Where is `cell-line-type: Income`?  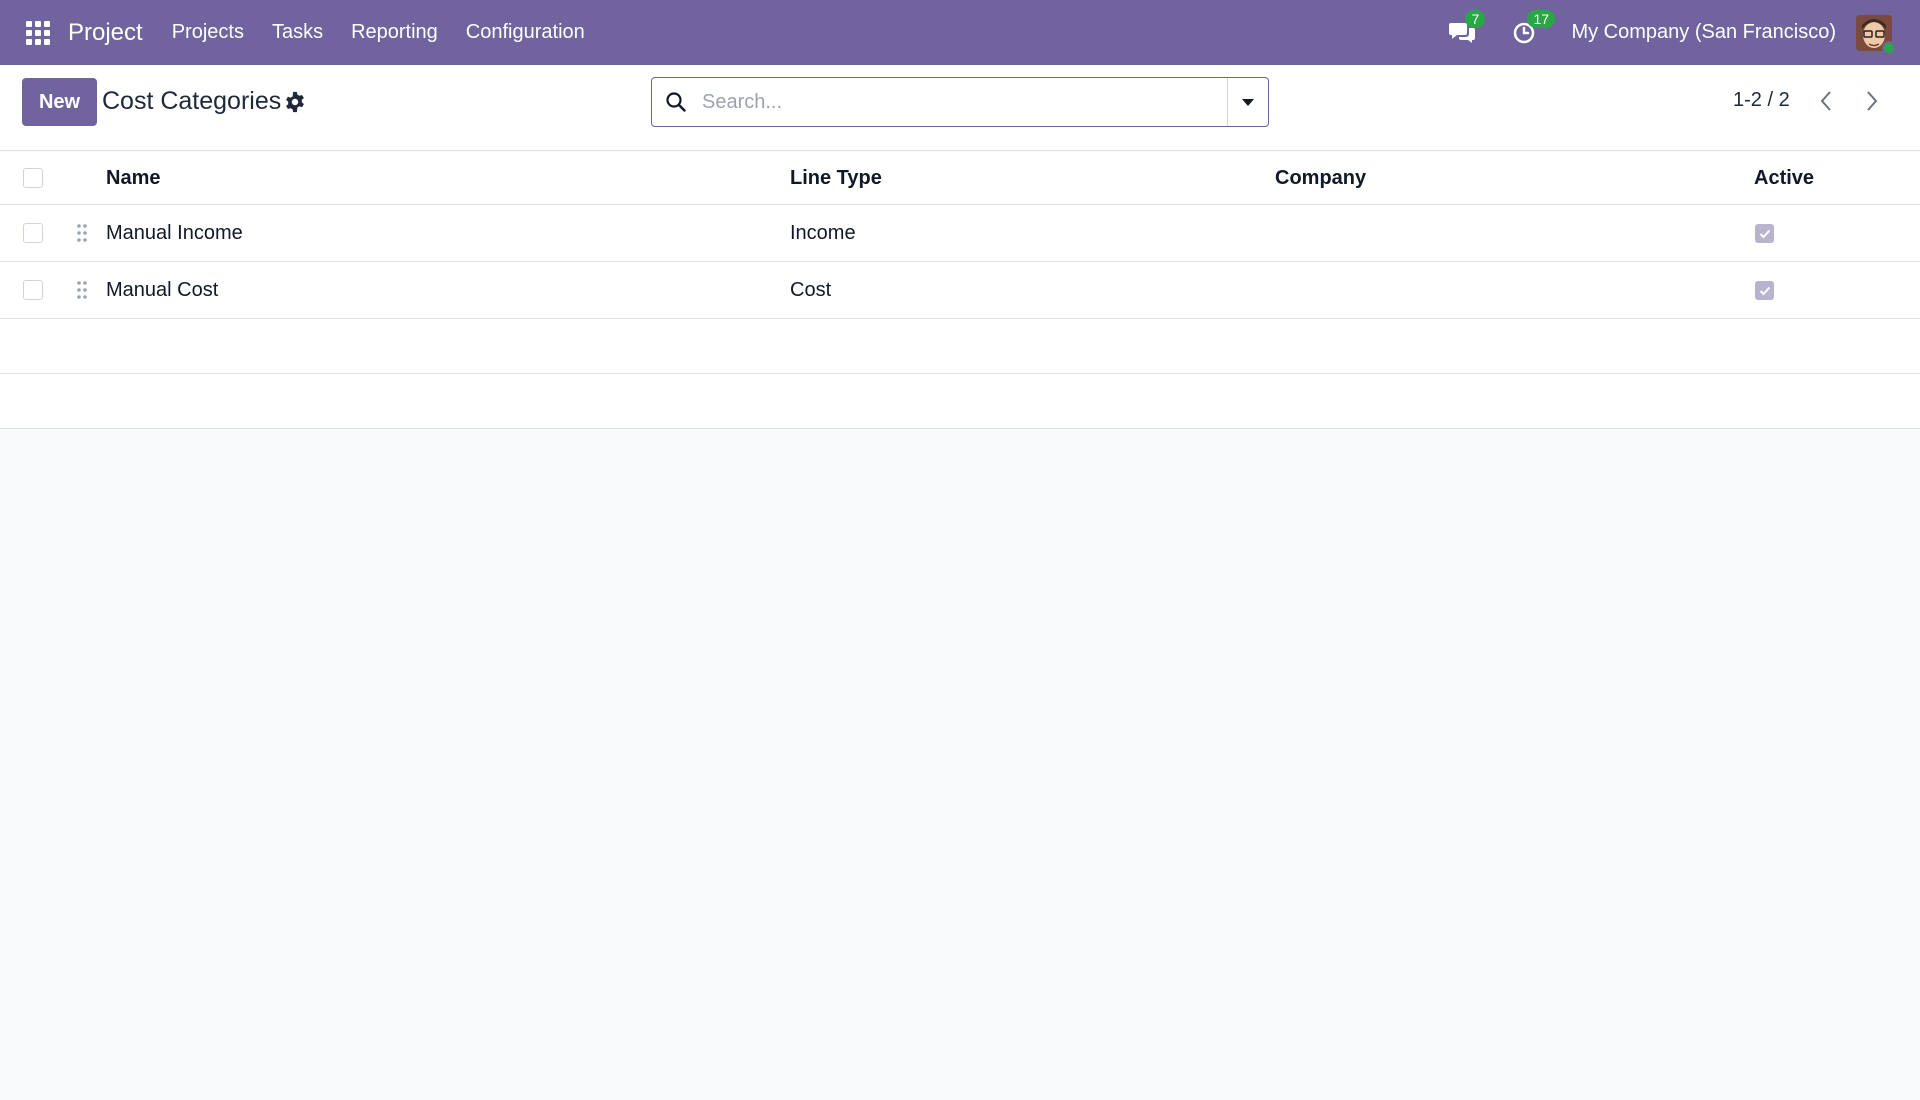 cell-line-type: Income is located at coordinates (823, 233).